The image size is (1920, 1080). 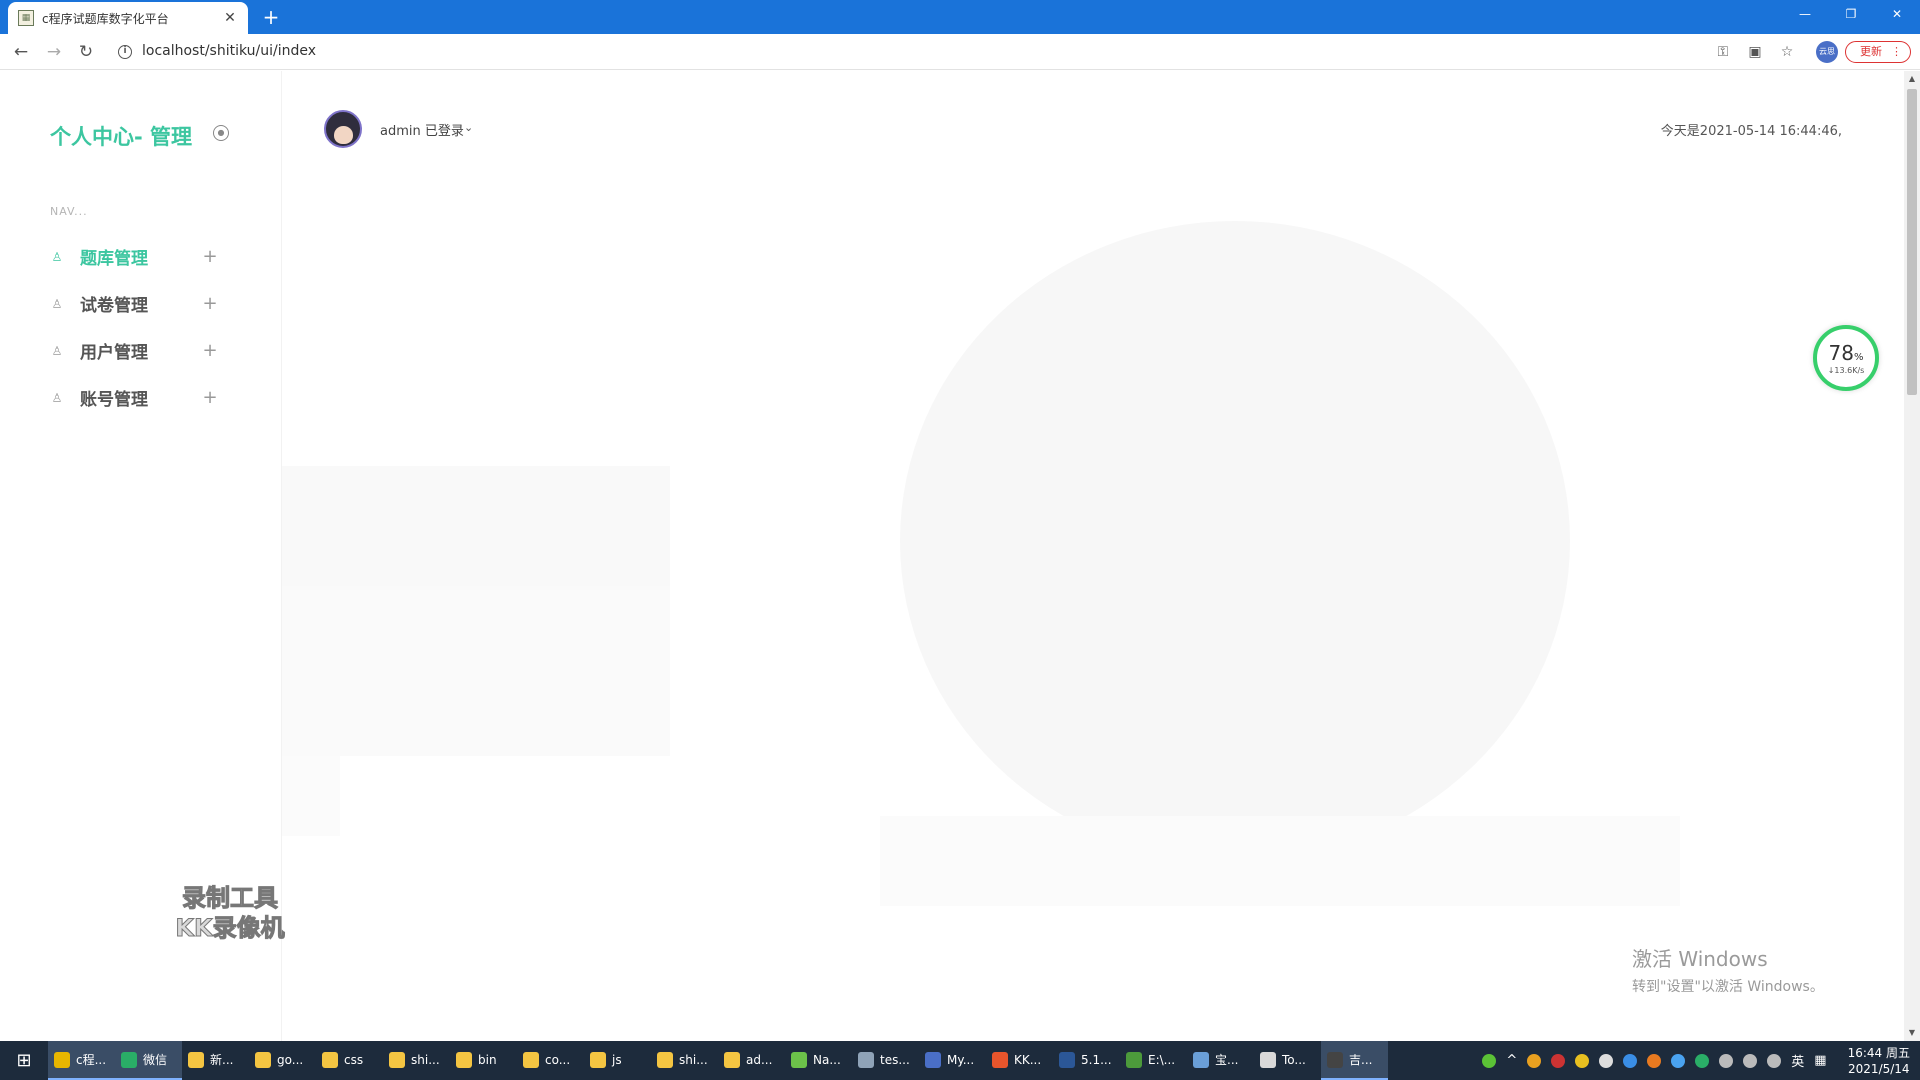 I want to click on bookmark-star-icon: ☆, so click(x=1787, y=52).